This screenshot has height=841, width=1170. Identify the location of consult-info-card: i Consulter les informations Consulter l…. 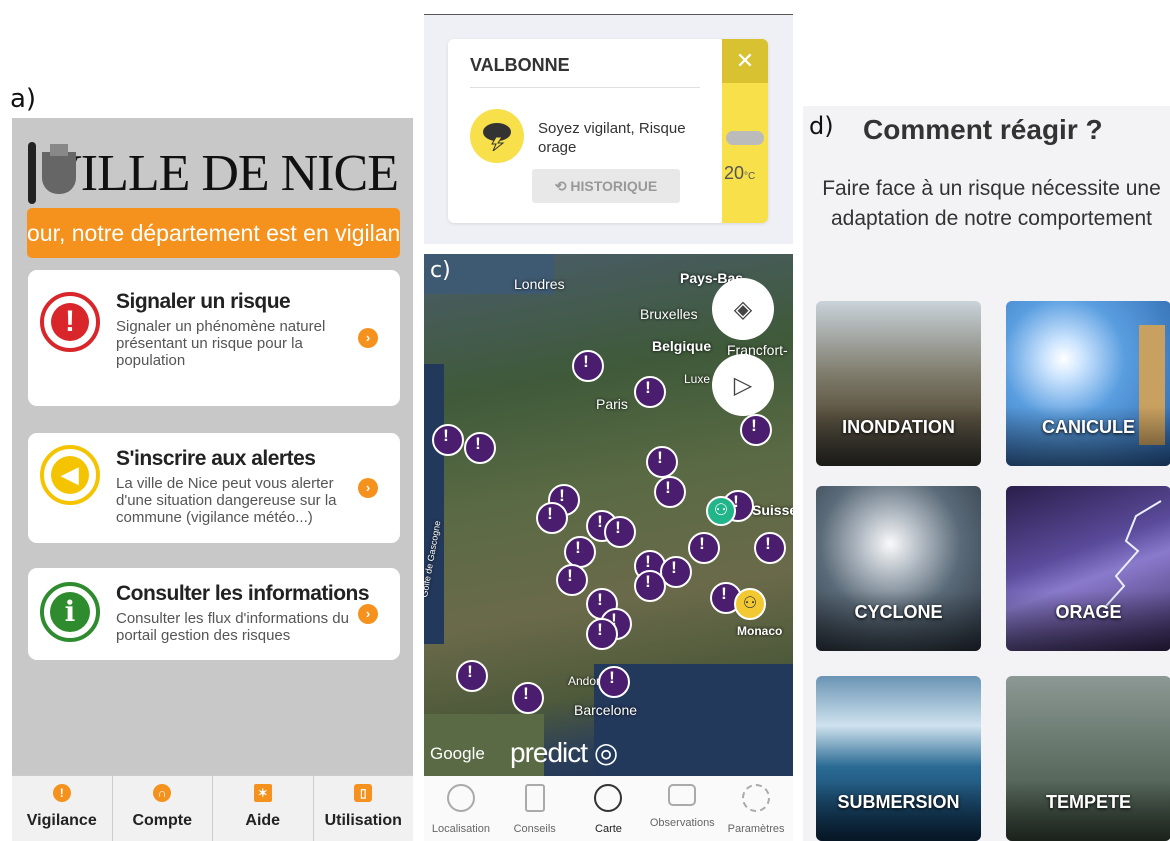
(214, 614).